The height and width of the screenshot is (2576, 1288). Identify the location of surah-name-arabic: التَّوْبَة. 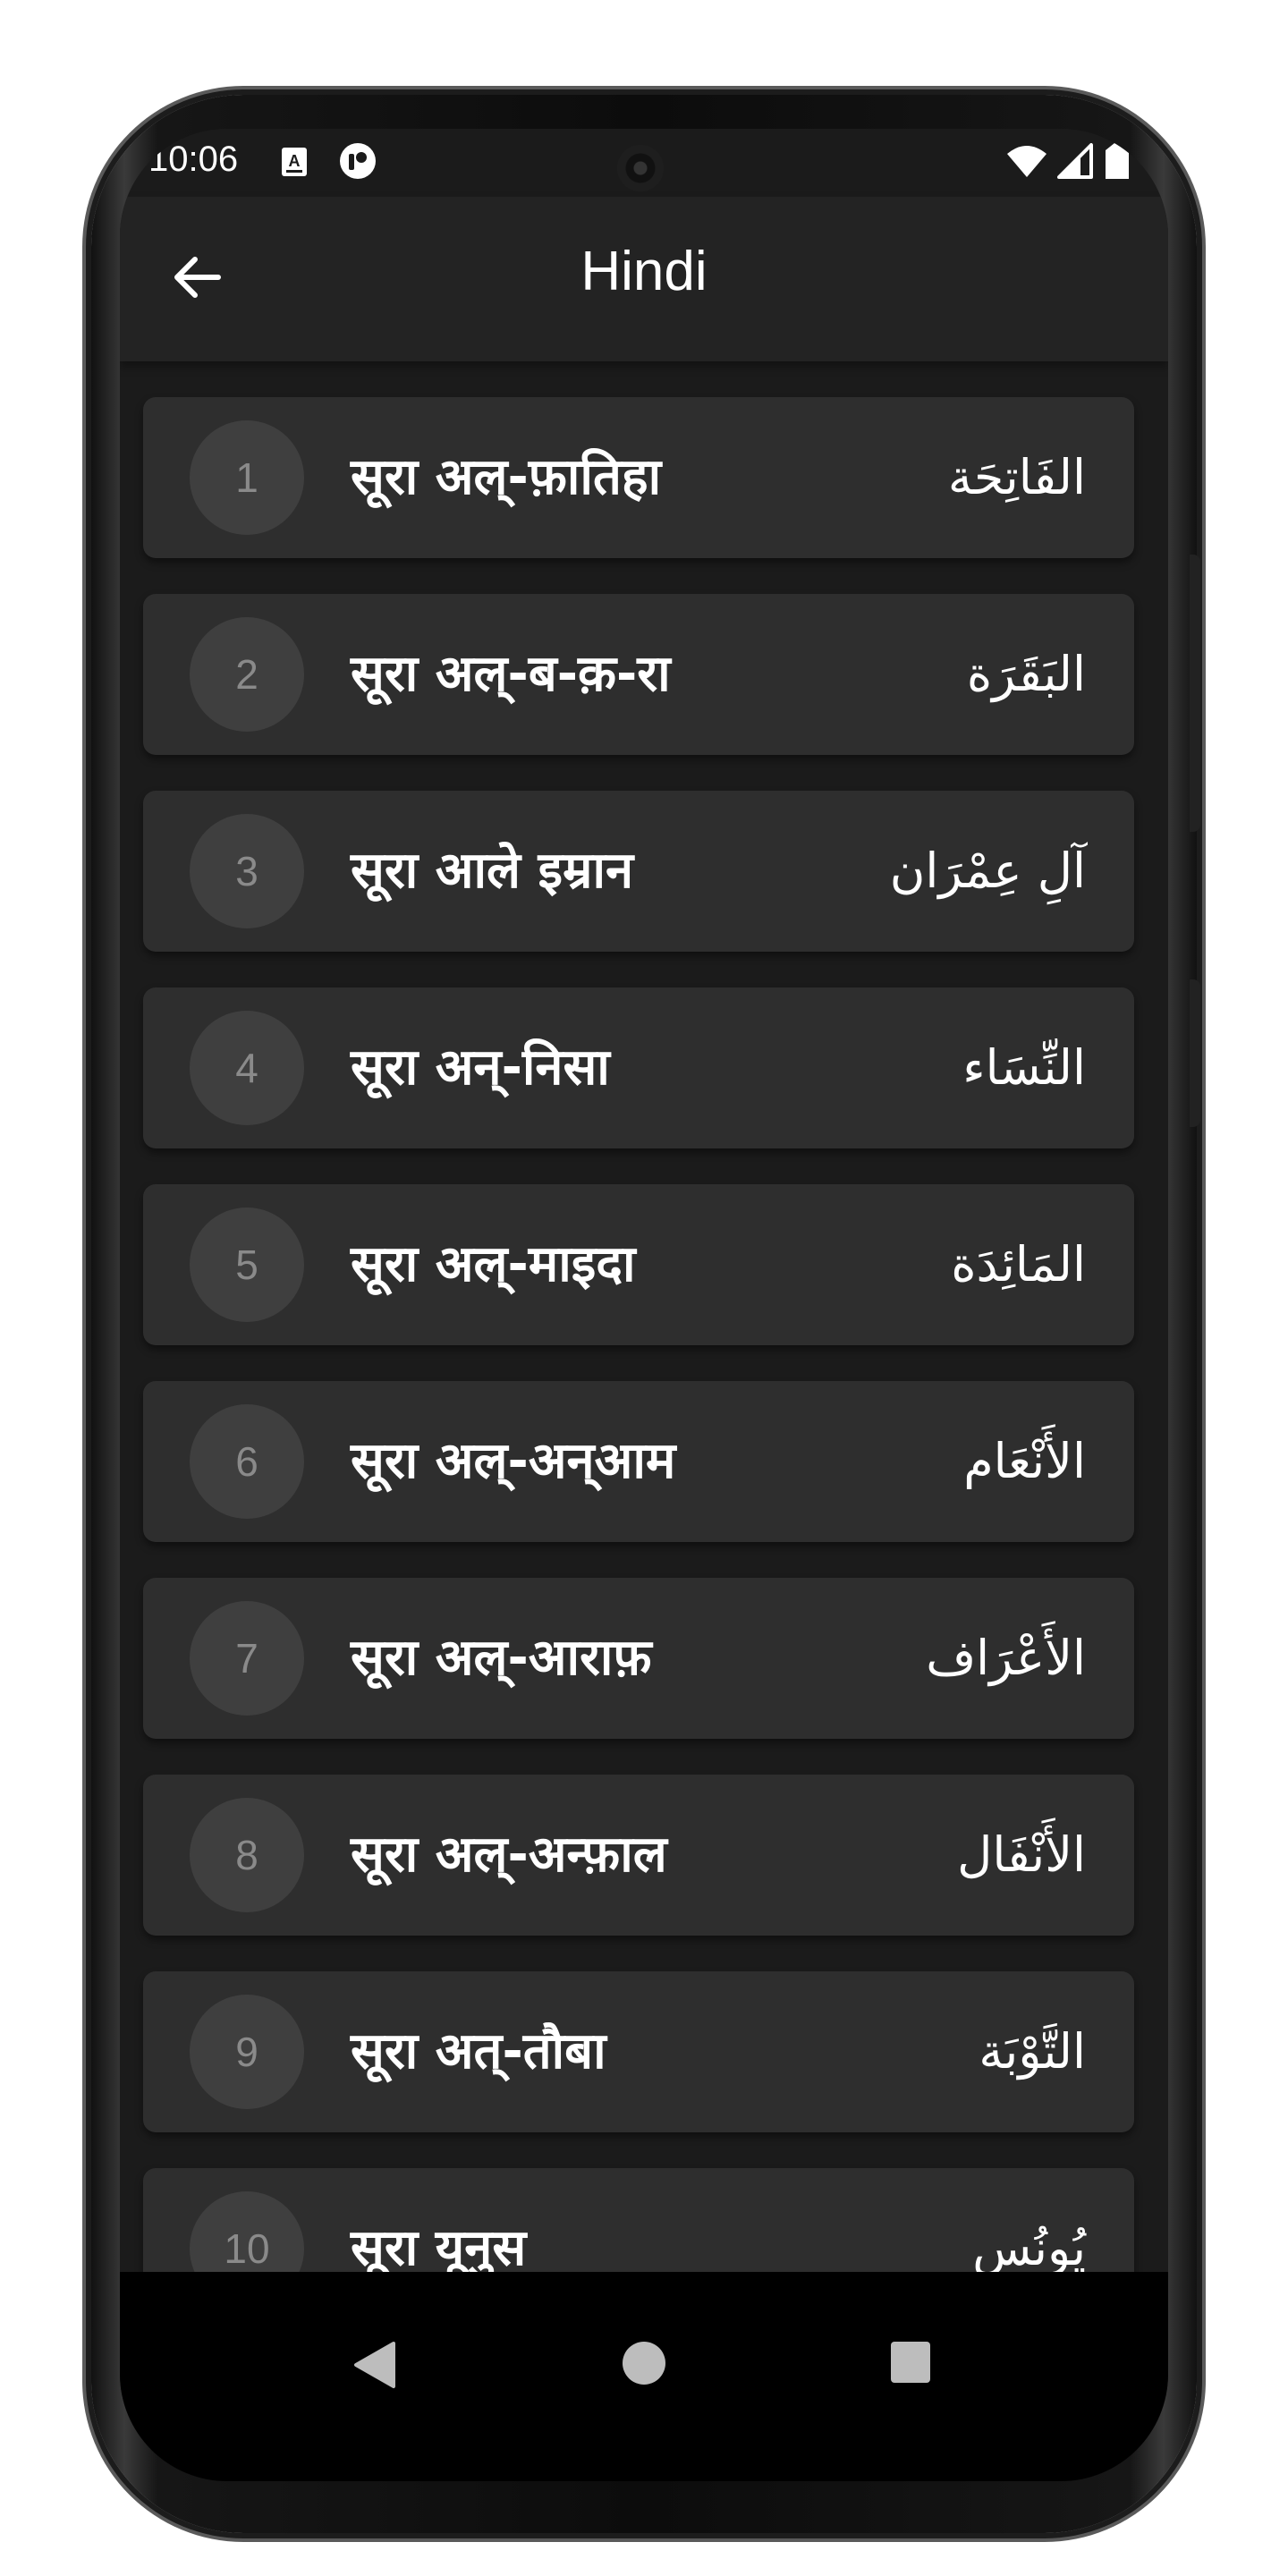
(1032, 2051).